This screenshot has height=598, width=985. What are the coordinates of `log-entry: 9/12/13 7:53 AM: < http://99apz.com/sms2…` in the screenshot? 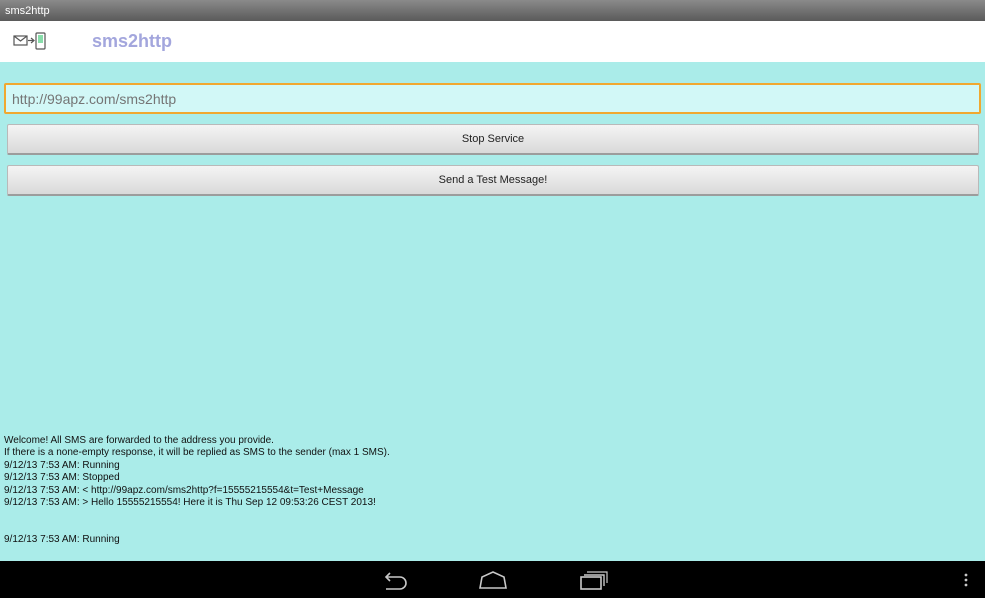 It's located at (184, 490).